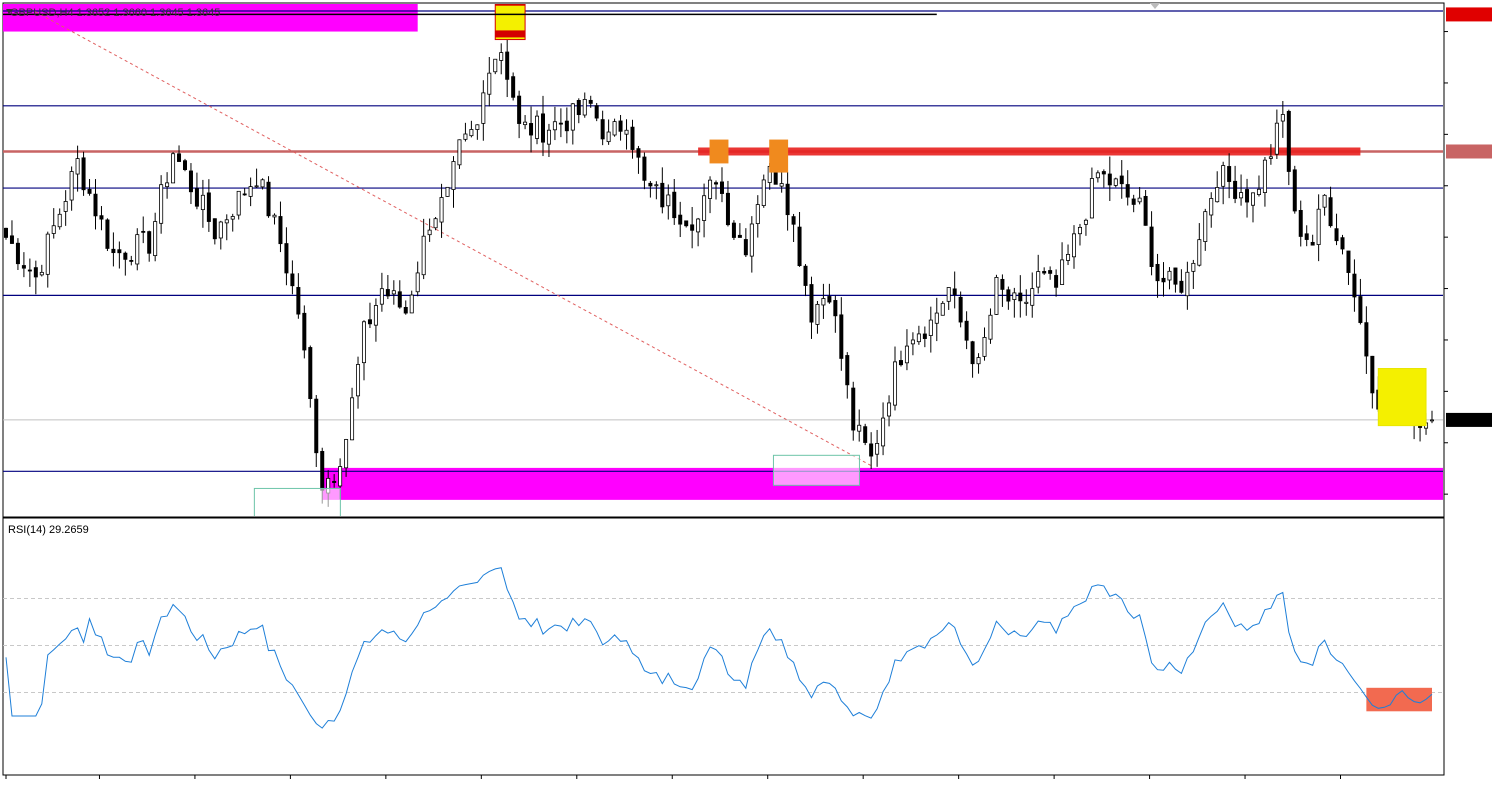  What do you see at coordinates (297, 502) in the screenshot?
I see `price-annotation-box` at bounding box center [297, 502].